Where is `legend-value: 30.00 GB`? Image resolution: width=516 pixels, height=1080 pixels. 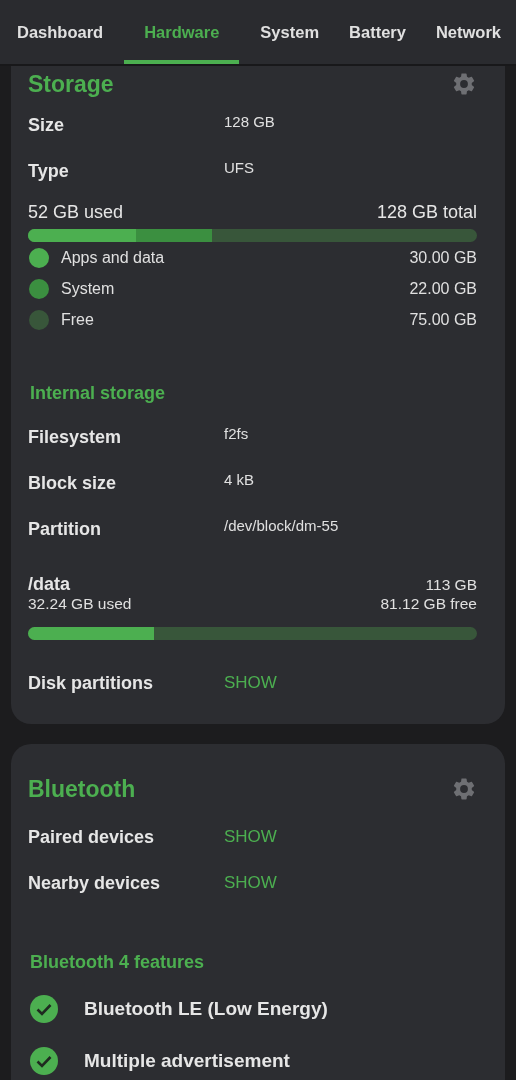 legend-value: 30.00 GB is located at coordinates (443, 257).